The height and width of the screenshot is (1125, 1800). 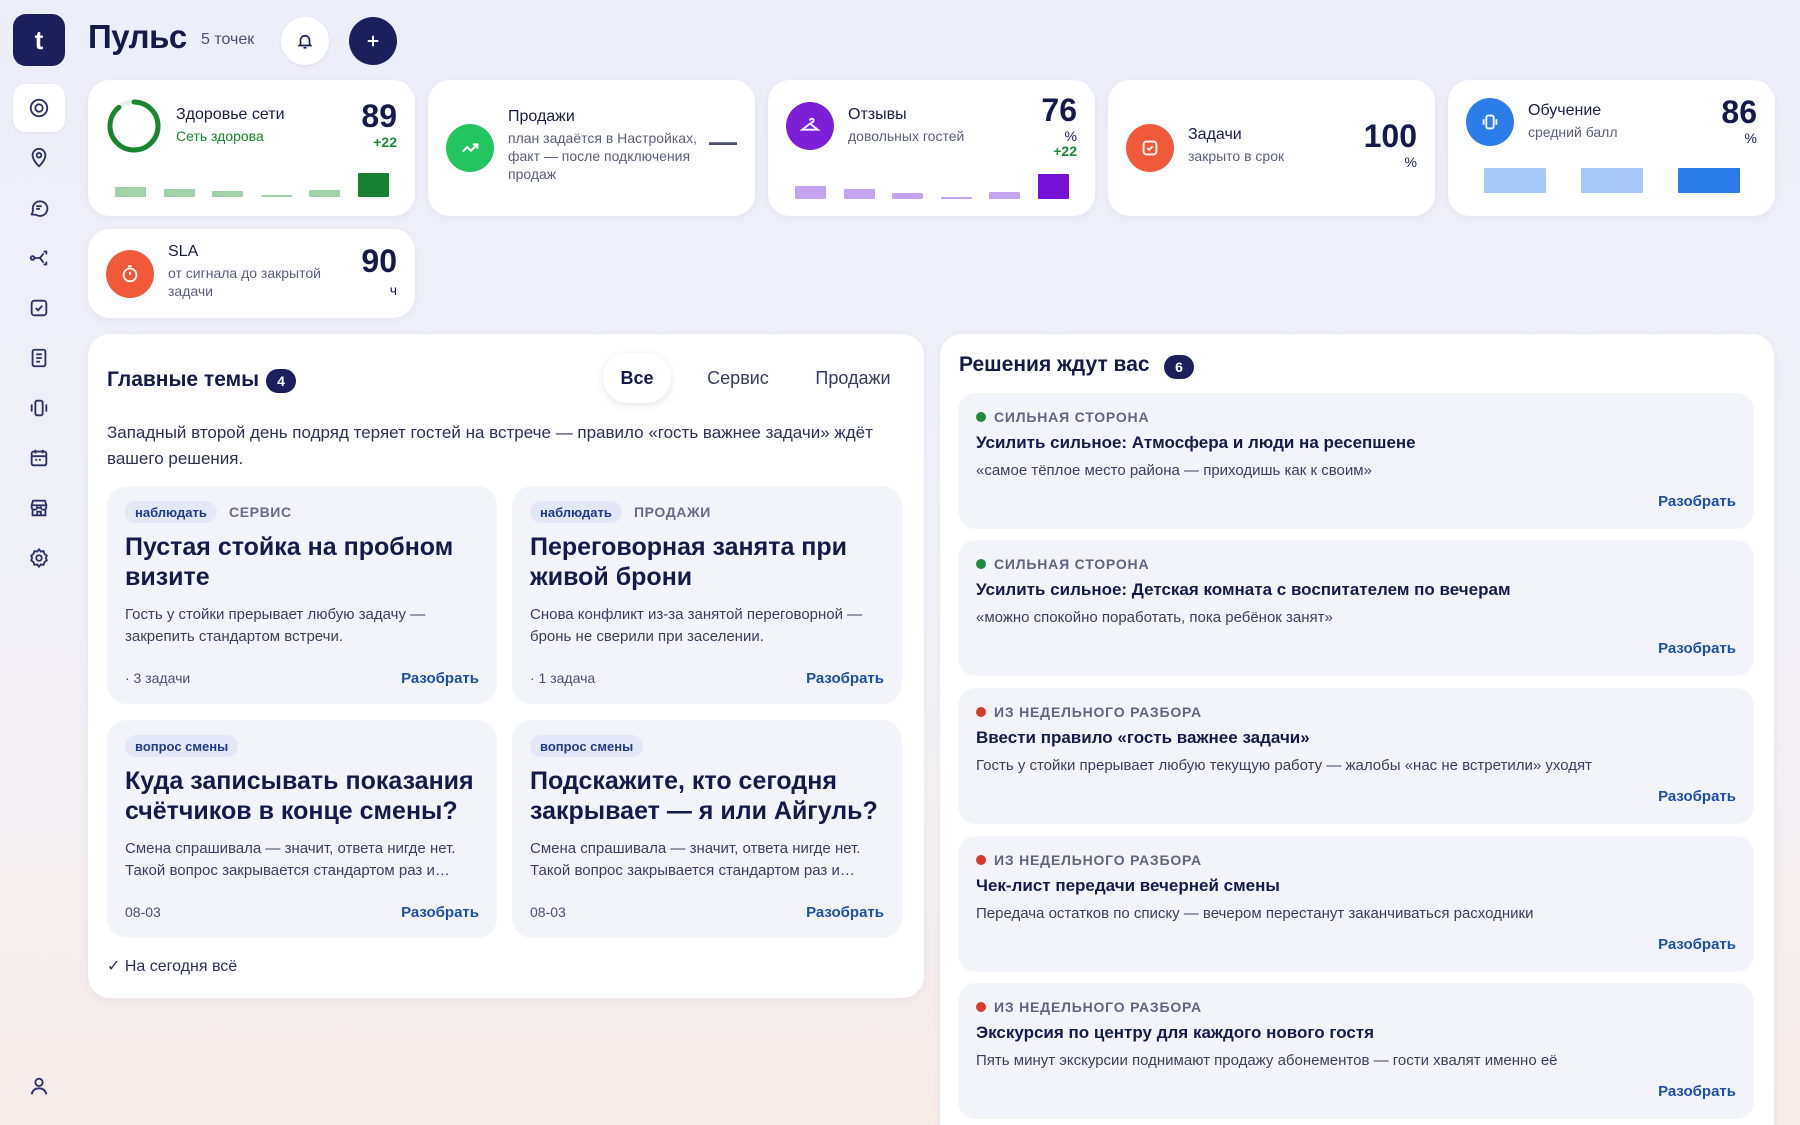 What do you see at coordinates (1150, 148) in the screenshot?
I see `check-square-icon` at bounding box center [1150, 148].